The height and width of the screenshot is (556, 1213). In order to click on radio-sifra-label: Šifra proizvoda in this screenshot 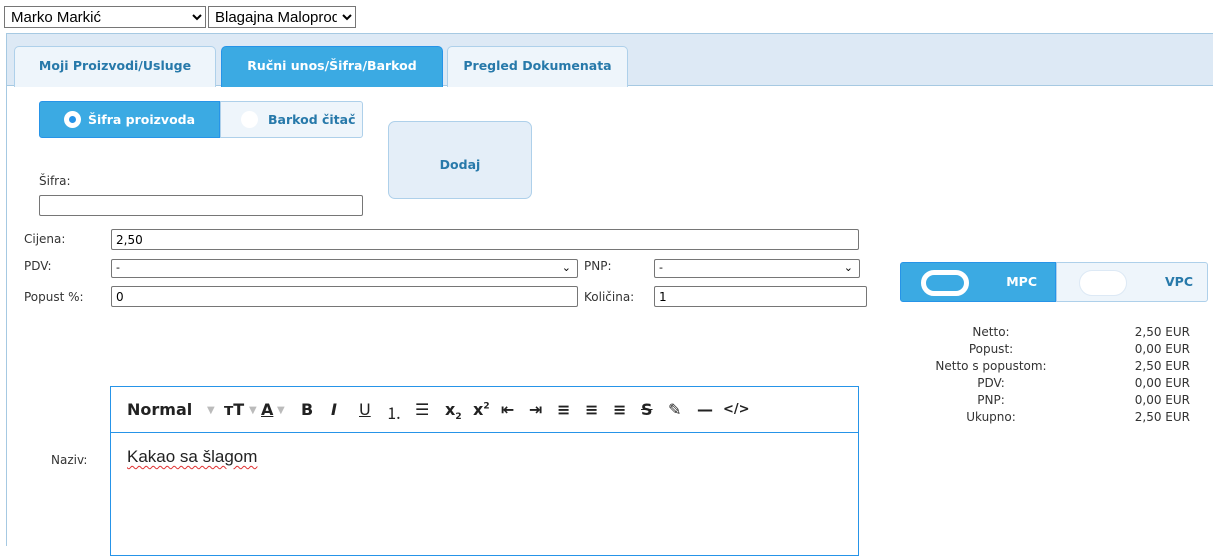, I will do `click(142, 119)`.